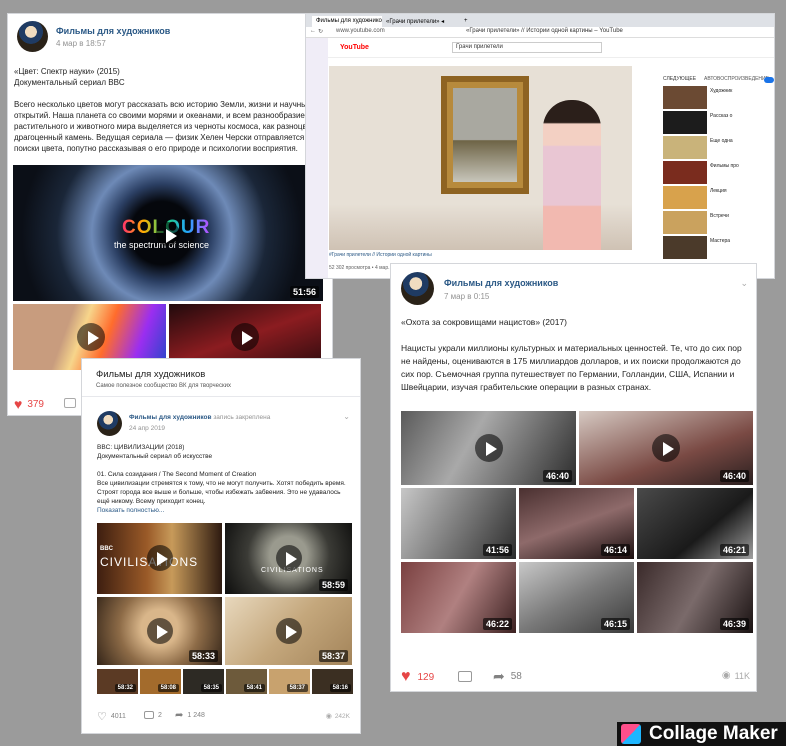 The image size is (786, 746). Describe the element at coordinates (718, 247) in the screenshot. I see `yt-sidebar-item: Мастера` at that location.